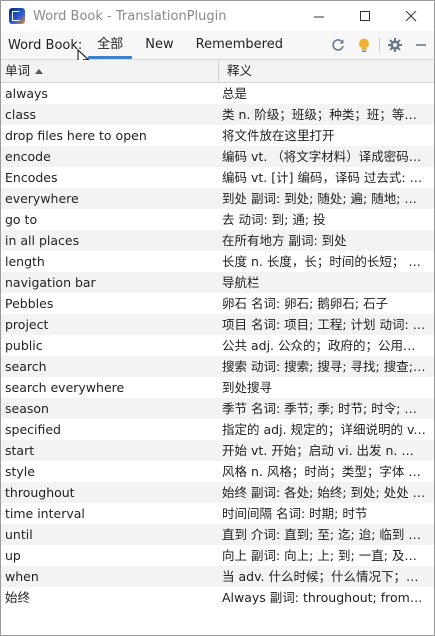 The image size is (435, 636). I want to click on word-cell: style, so click(20, 471).